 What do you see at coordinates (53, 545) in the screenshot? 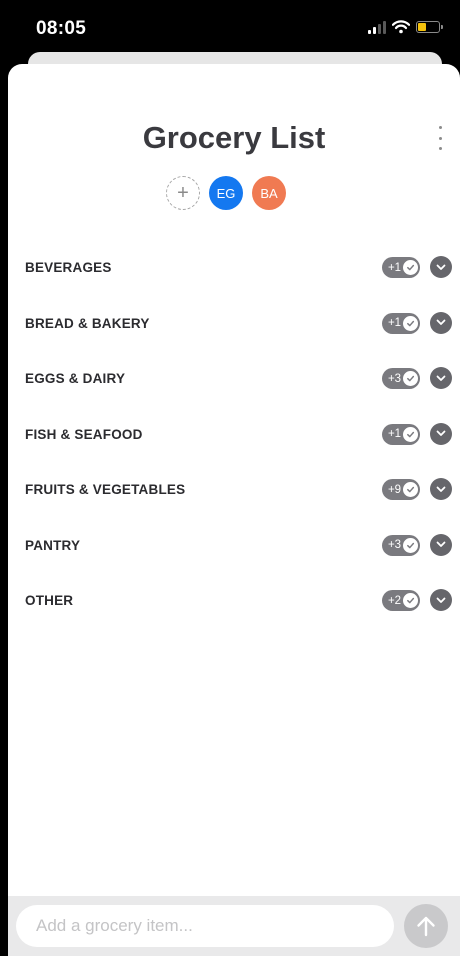
I see `category-label: PANTRY` at bounding box center [53, 545].